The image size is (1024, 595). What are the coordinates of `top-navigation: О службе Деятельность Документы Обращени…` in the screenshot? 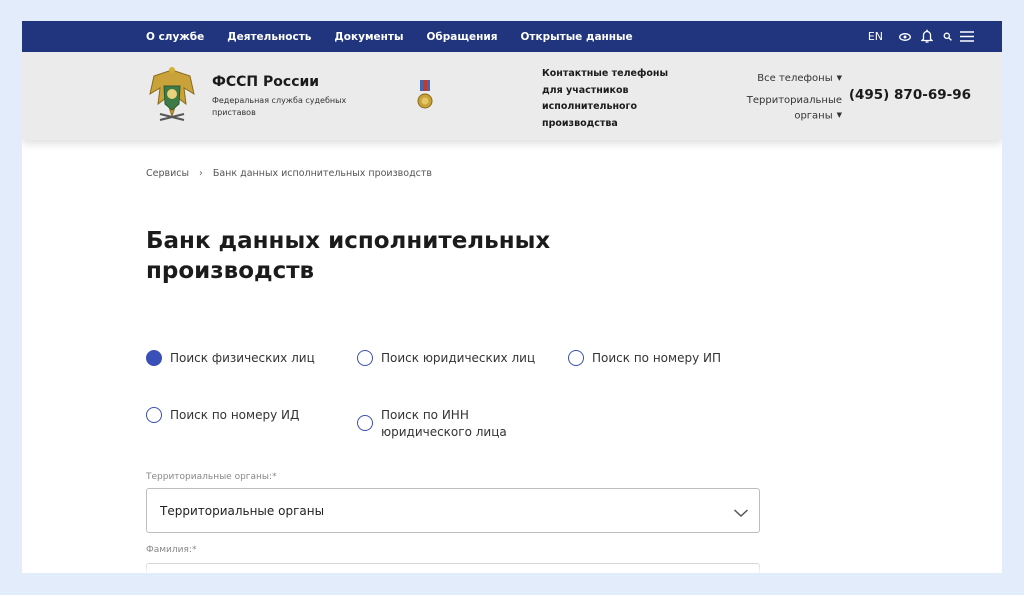 It's located at (512, 36).